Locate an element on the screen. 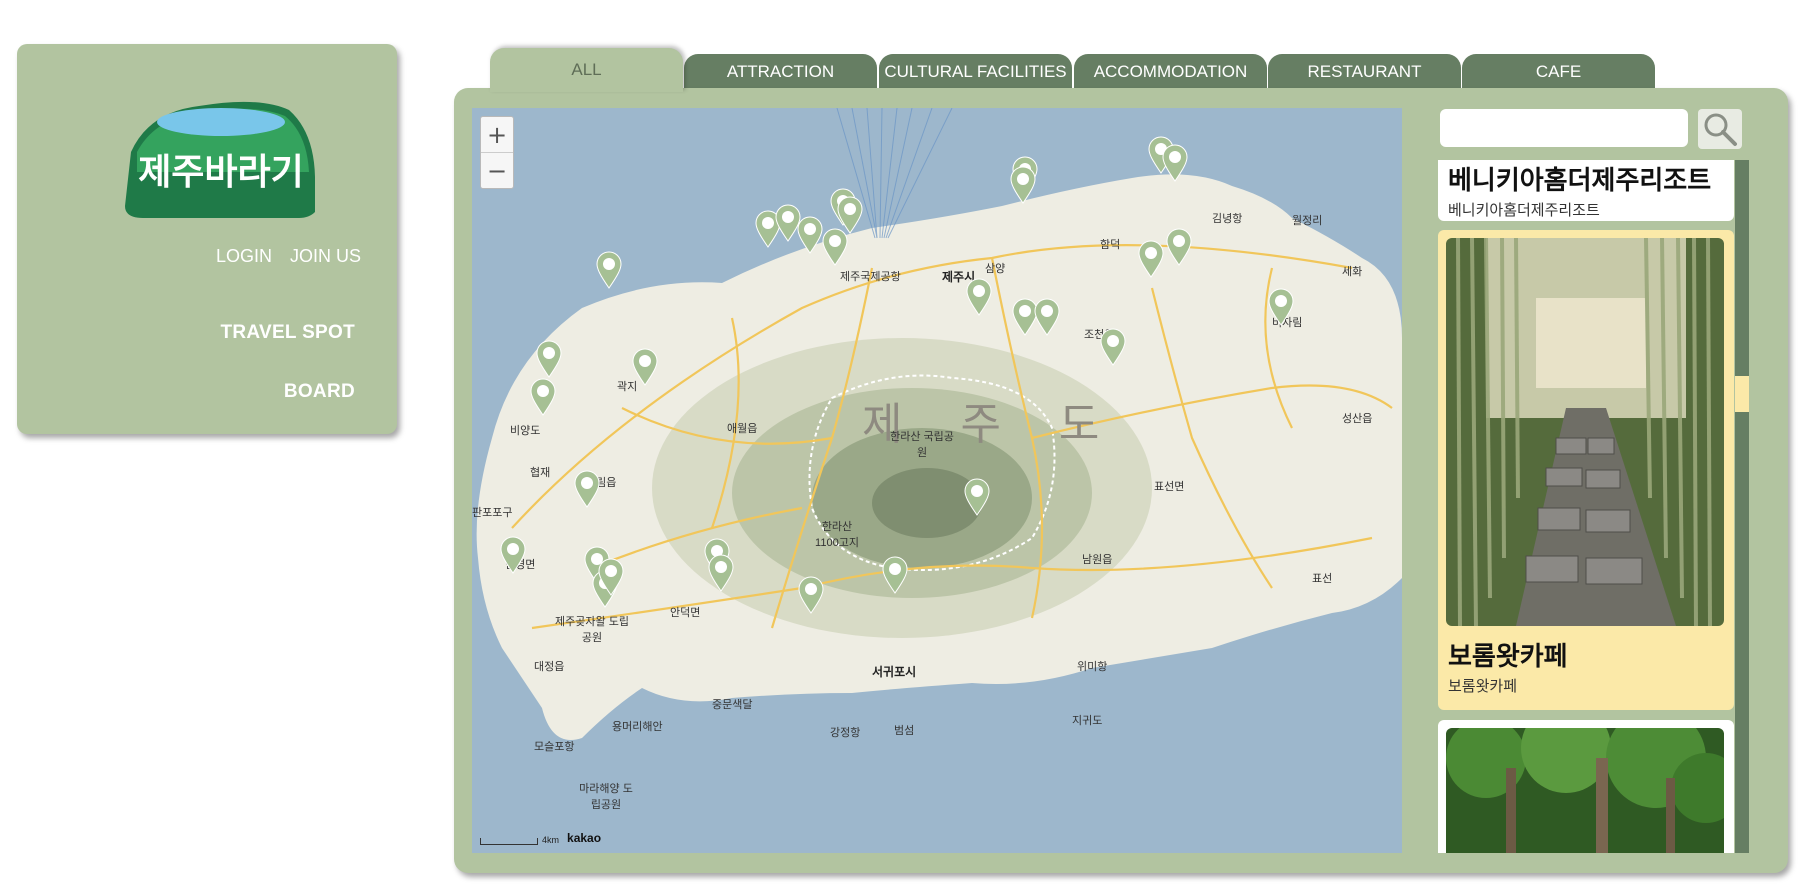 The width and height of the screenshot is (1806, 893). map-label-panpo: 판포포구 is located at coordinates (492, 513).